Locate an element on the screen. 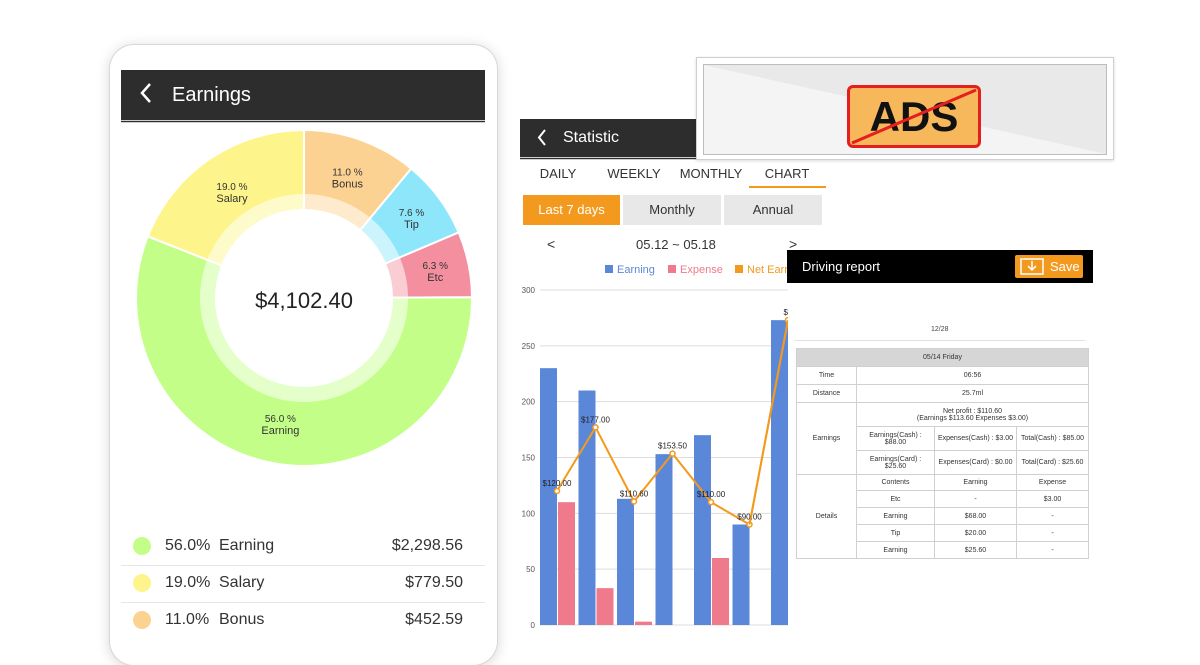 The height and width of the screenshot is (665, 1200). details-header: Expense is located at coordinates (1052, 482).